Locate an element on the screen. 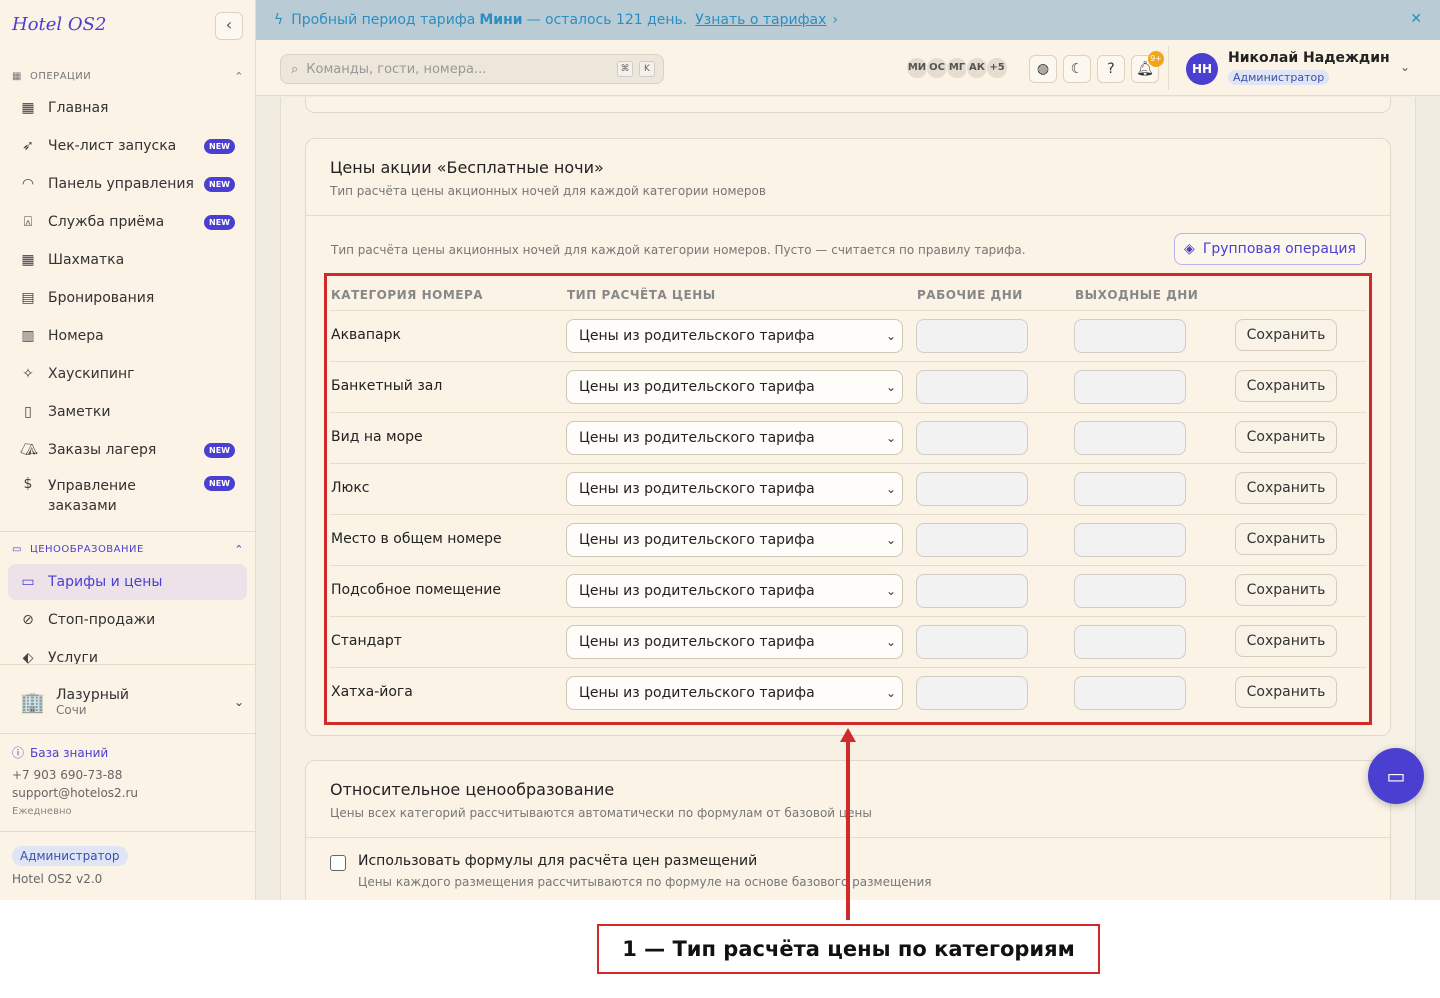 The image size is (1440, 998). layers-icon: ◈ is located at coordinates (1189, 249).